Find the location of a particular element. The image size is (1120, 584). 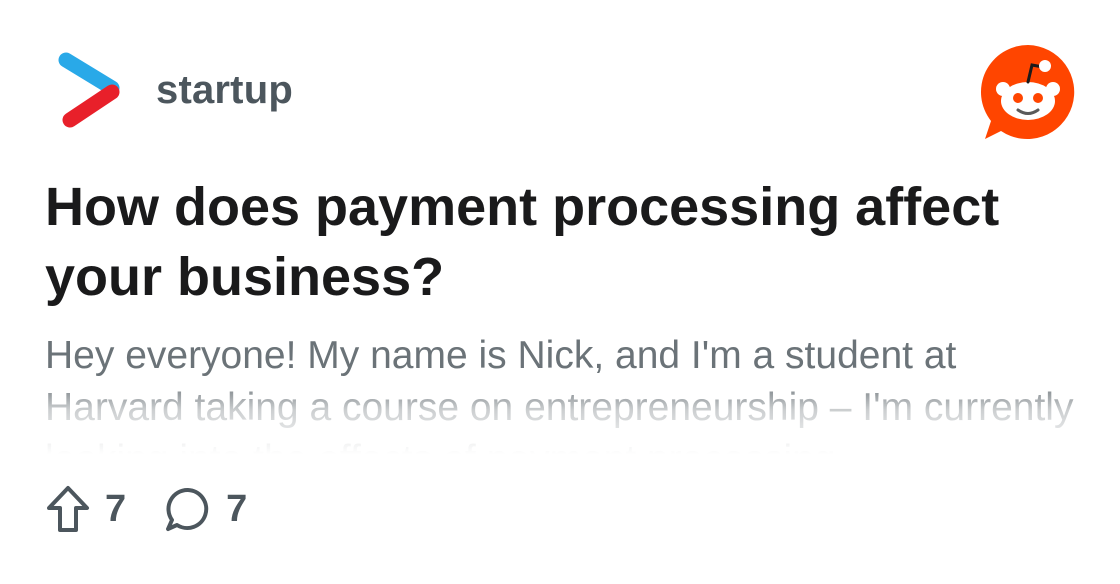

comment-bubble-icon is located at coordinates (188, 509).